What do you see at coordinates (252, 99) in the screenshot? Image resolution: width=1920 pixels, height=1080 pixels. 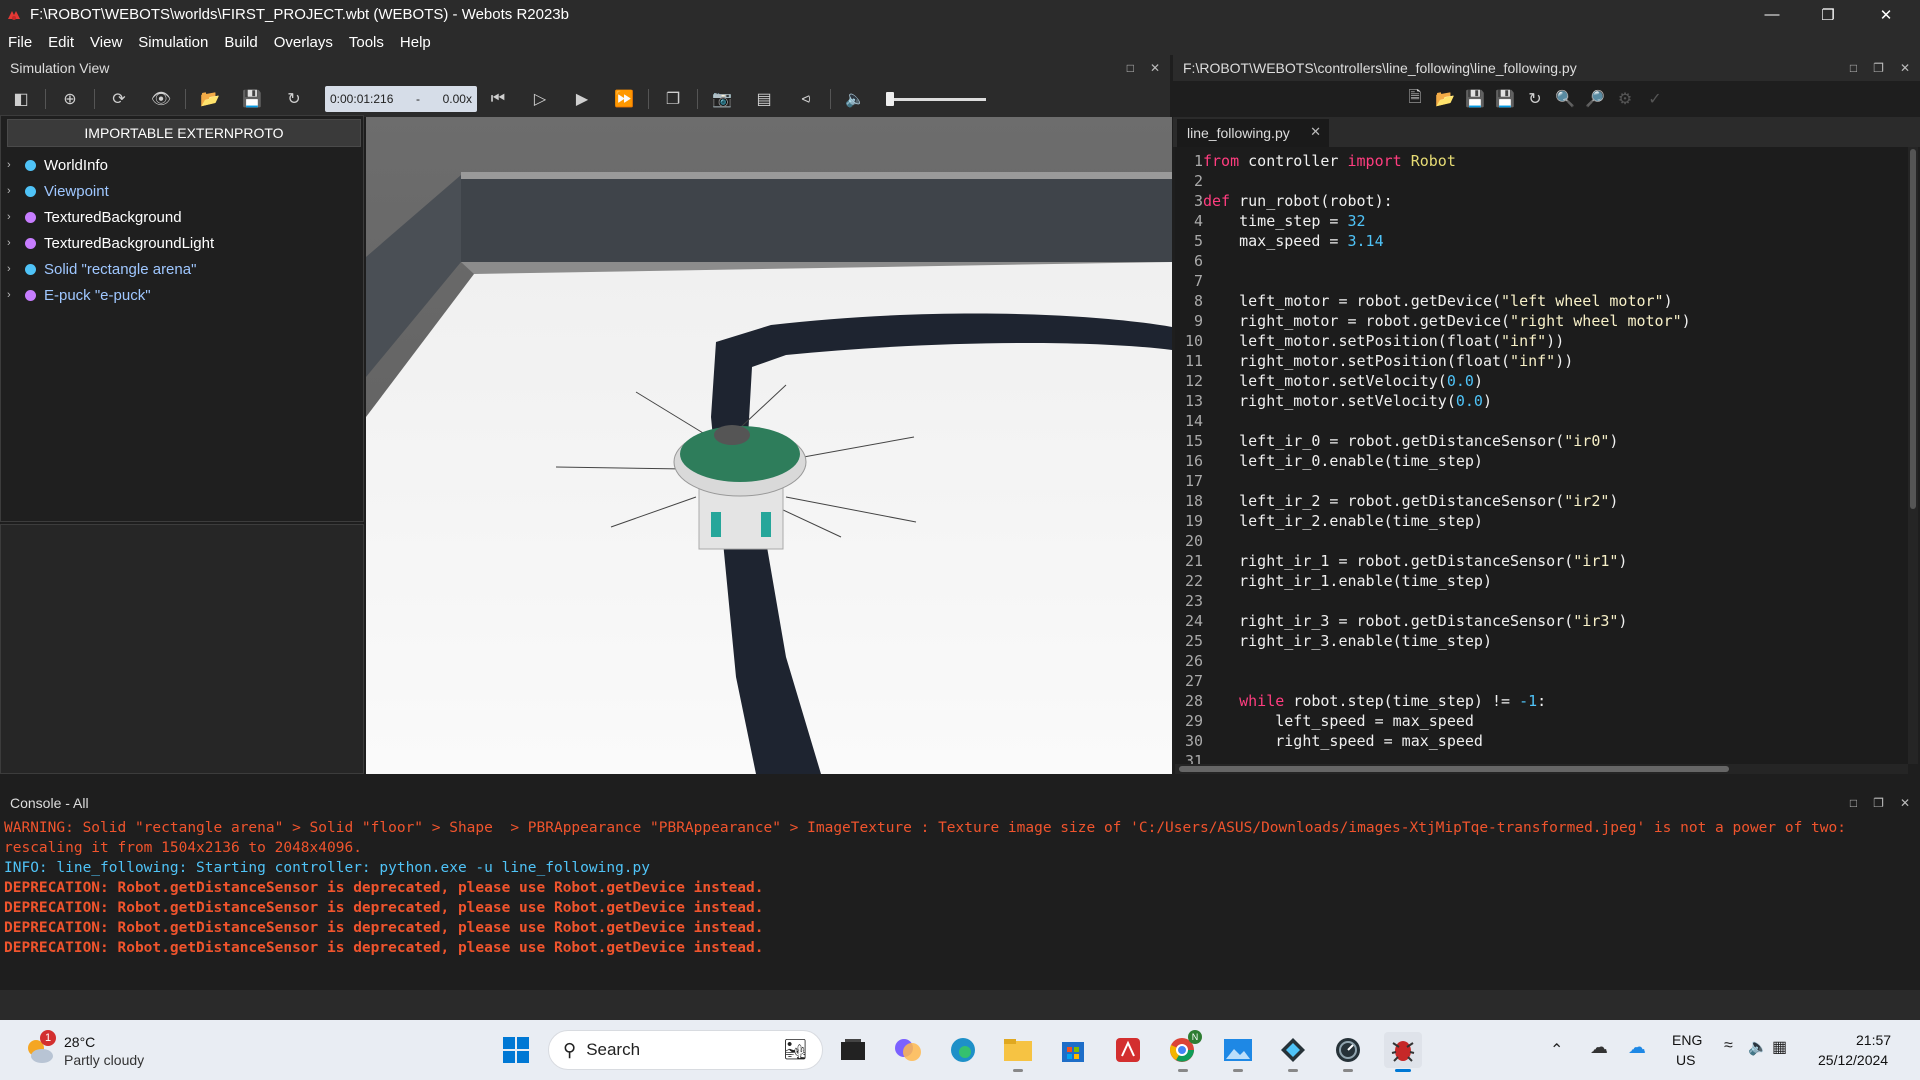 I see `save-world-icon: 💾` at bounding box center [252, 99].